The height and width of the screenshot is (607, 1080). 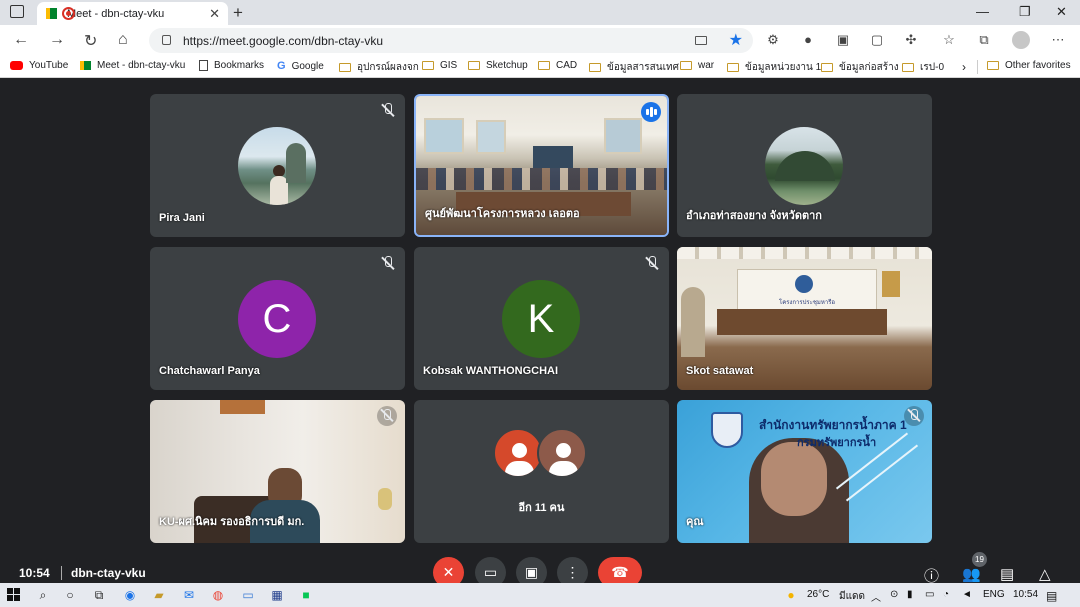 I want to click on more-menu-icon: ⋯, so click(x=1058, y=40).